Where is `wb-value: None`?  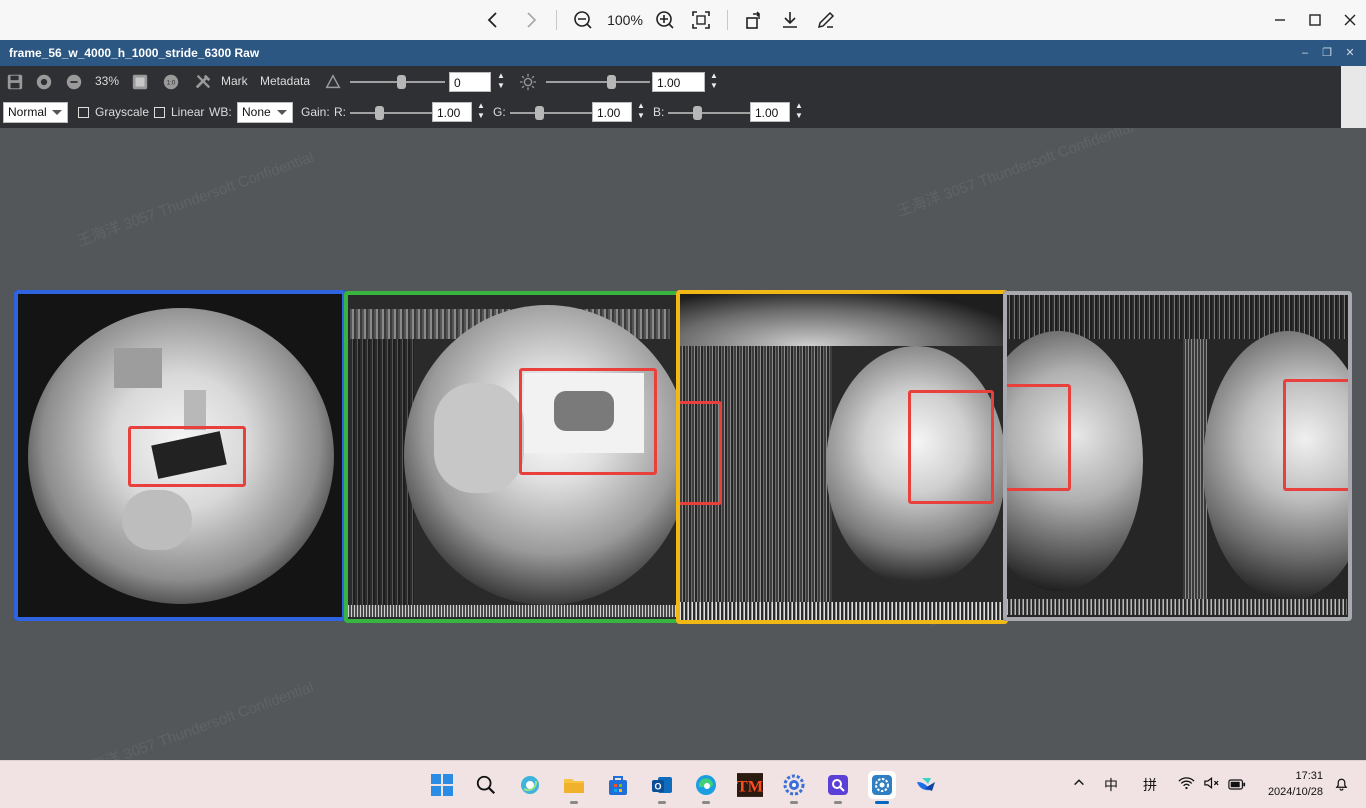 wb-value: None is located at coordinates (256, 112).